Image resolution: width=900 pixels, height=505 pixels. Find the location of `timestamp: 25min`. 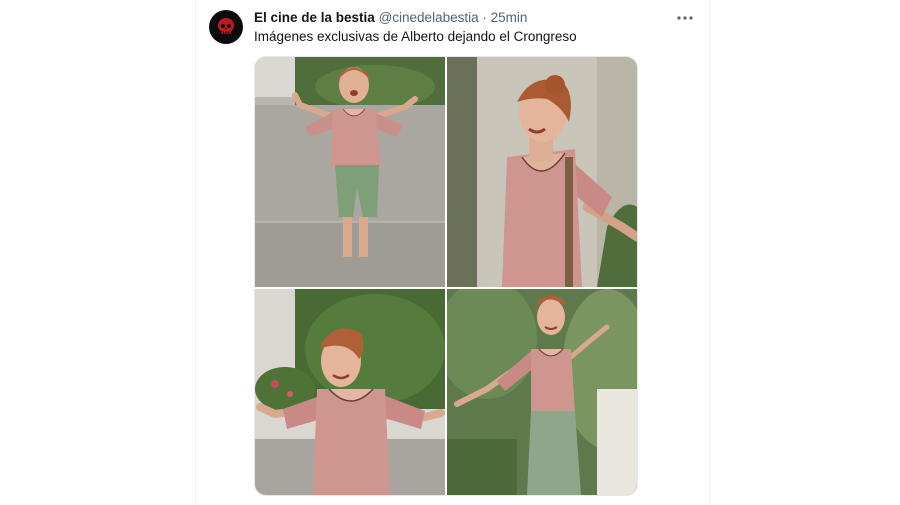

timestamp: 25min is located at coordinates (509, 17).